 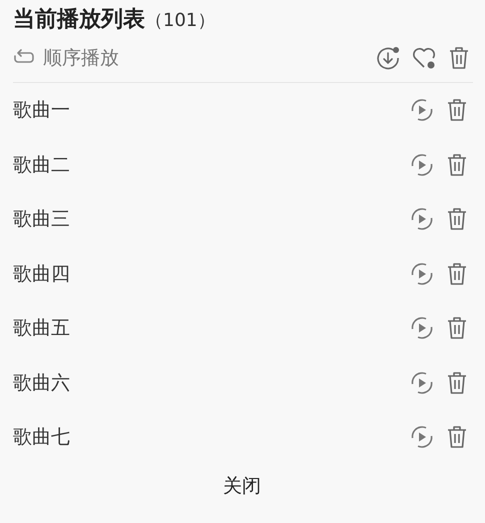 I want to click on heart-add-icon, so click(x=424, y=58).